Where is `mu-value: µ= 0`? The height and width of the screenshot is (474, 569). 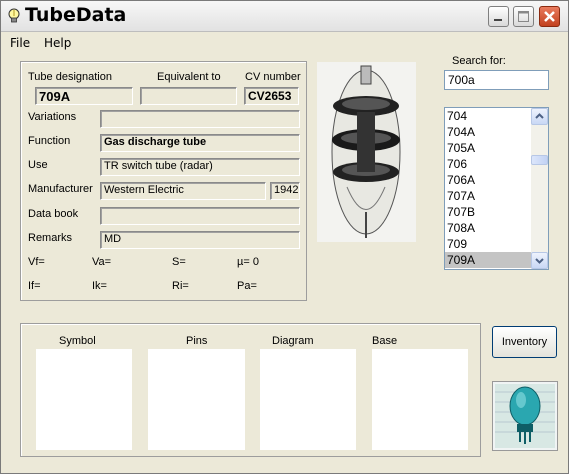
mu-value: µ= 0 is located at coordinates (248, 262).